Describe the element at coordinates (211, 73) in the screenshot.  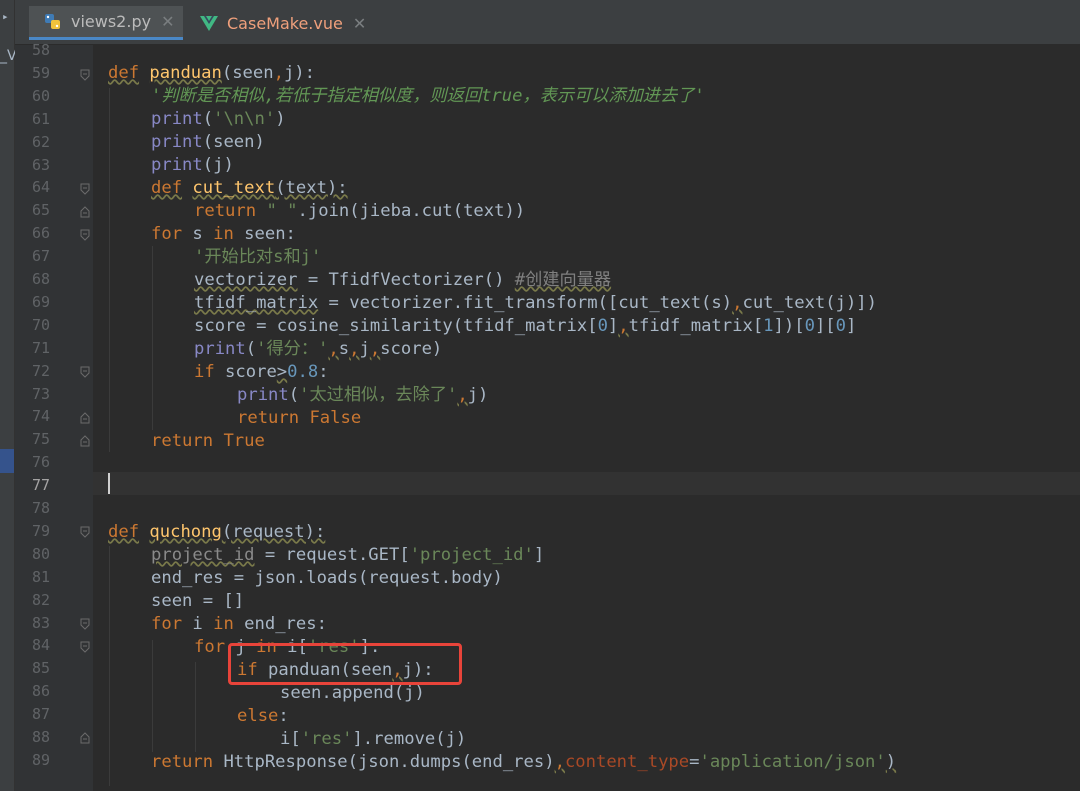
I see `code-line-59: def panduan(seen,j):` at that location.